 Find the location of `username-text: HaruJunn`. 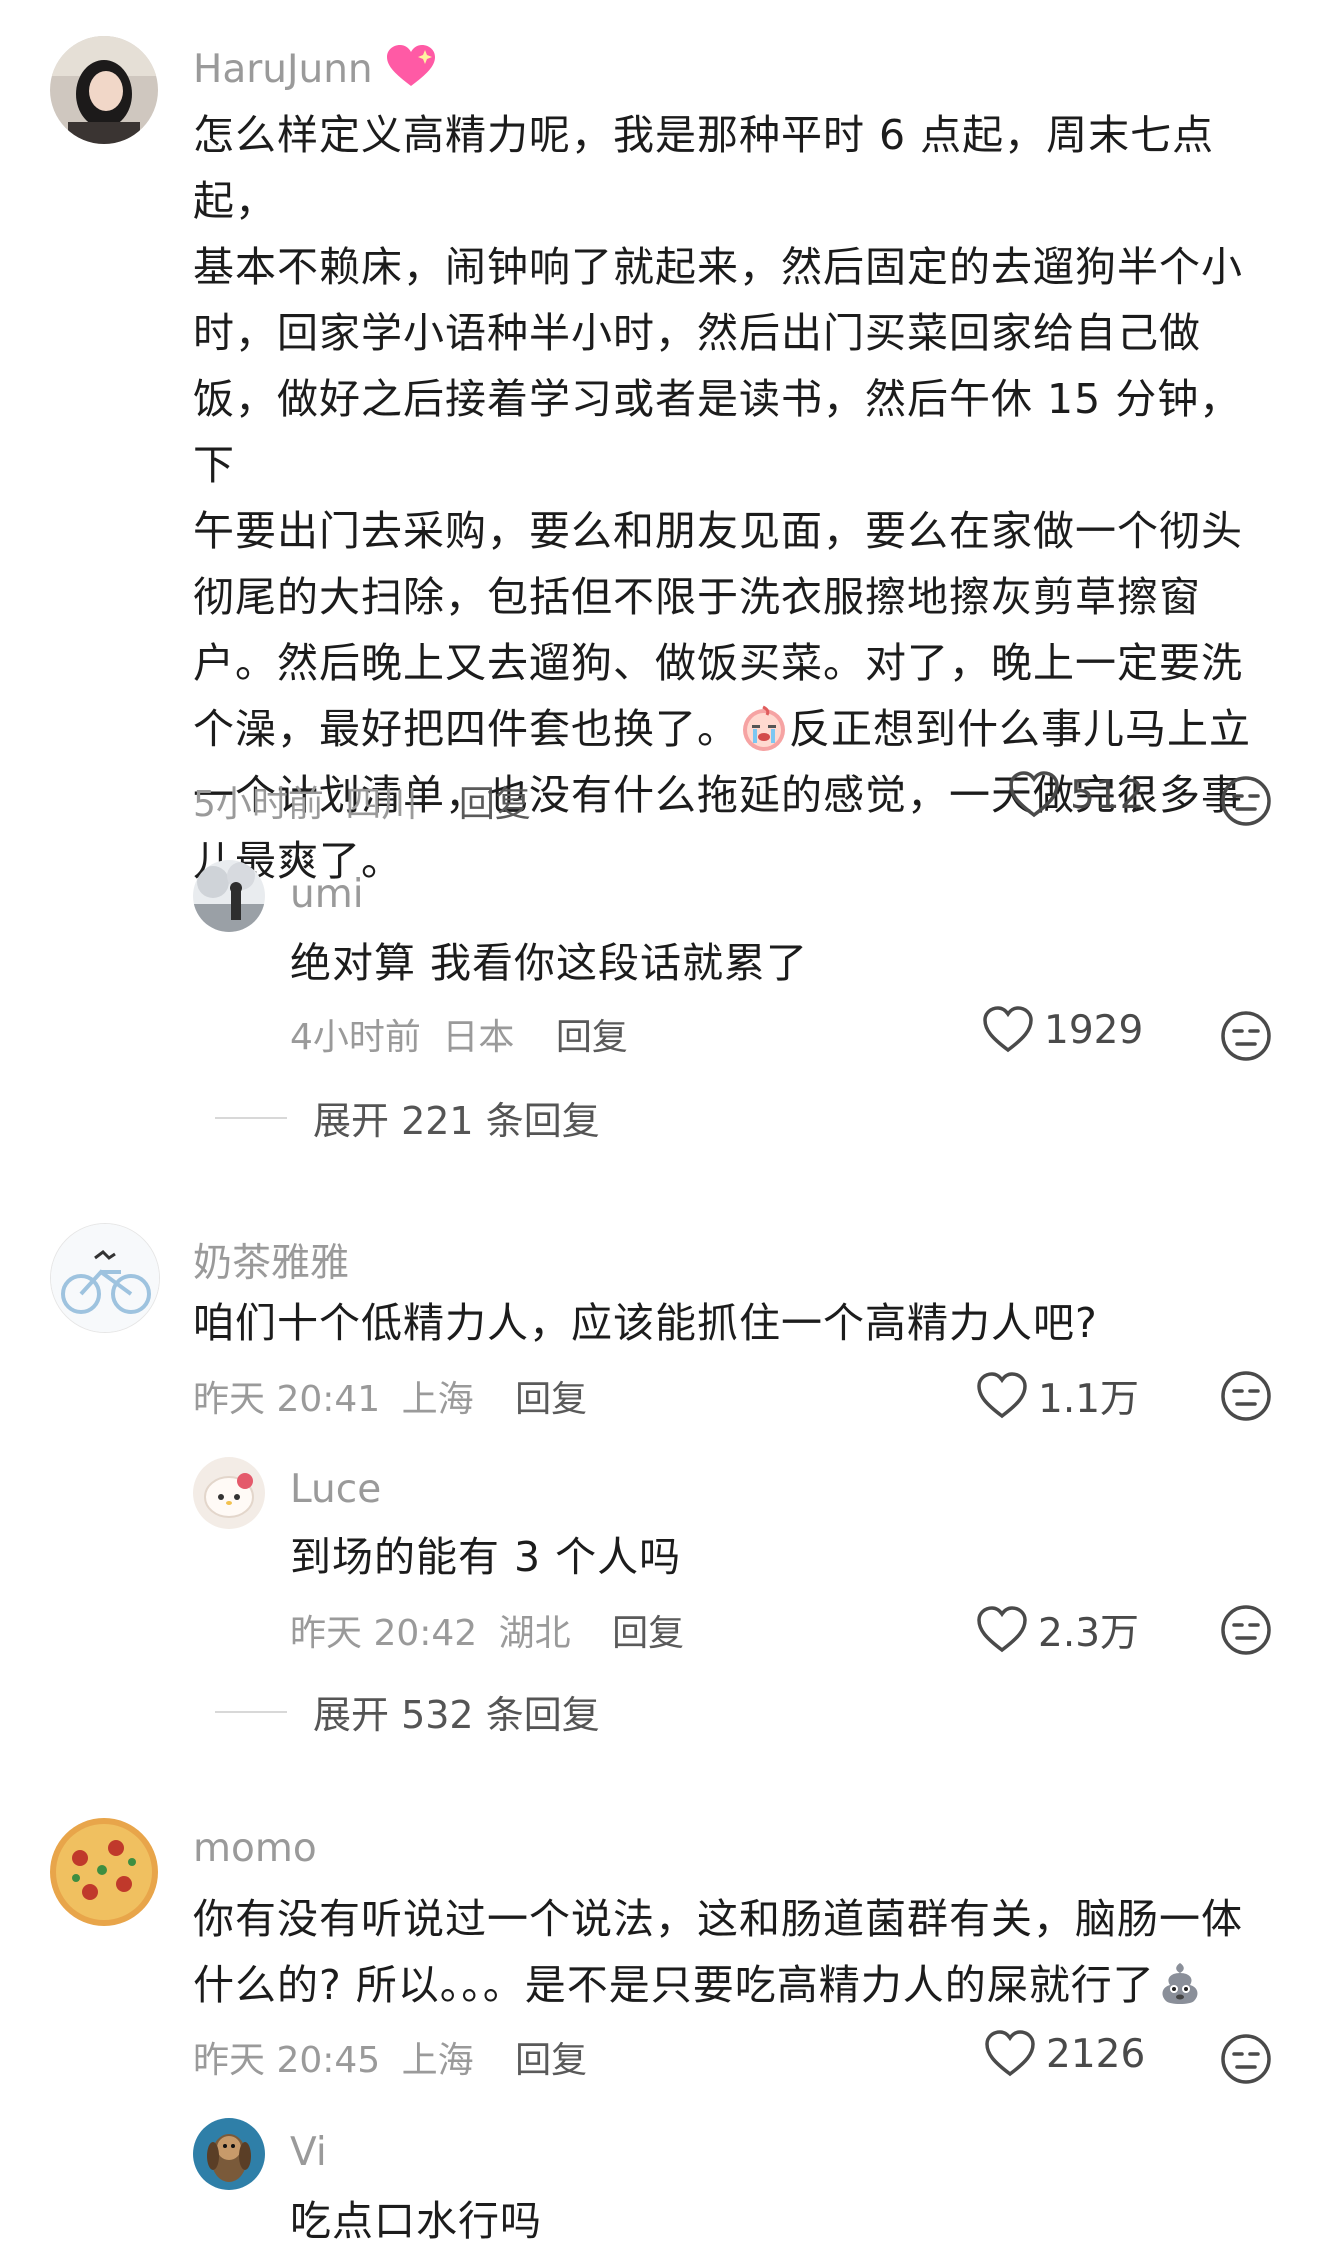

username-text: HaruJunn is located at coordinates (283, 69).